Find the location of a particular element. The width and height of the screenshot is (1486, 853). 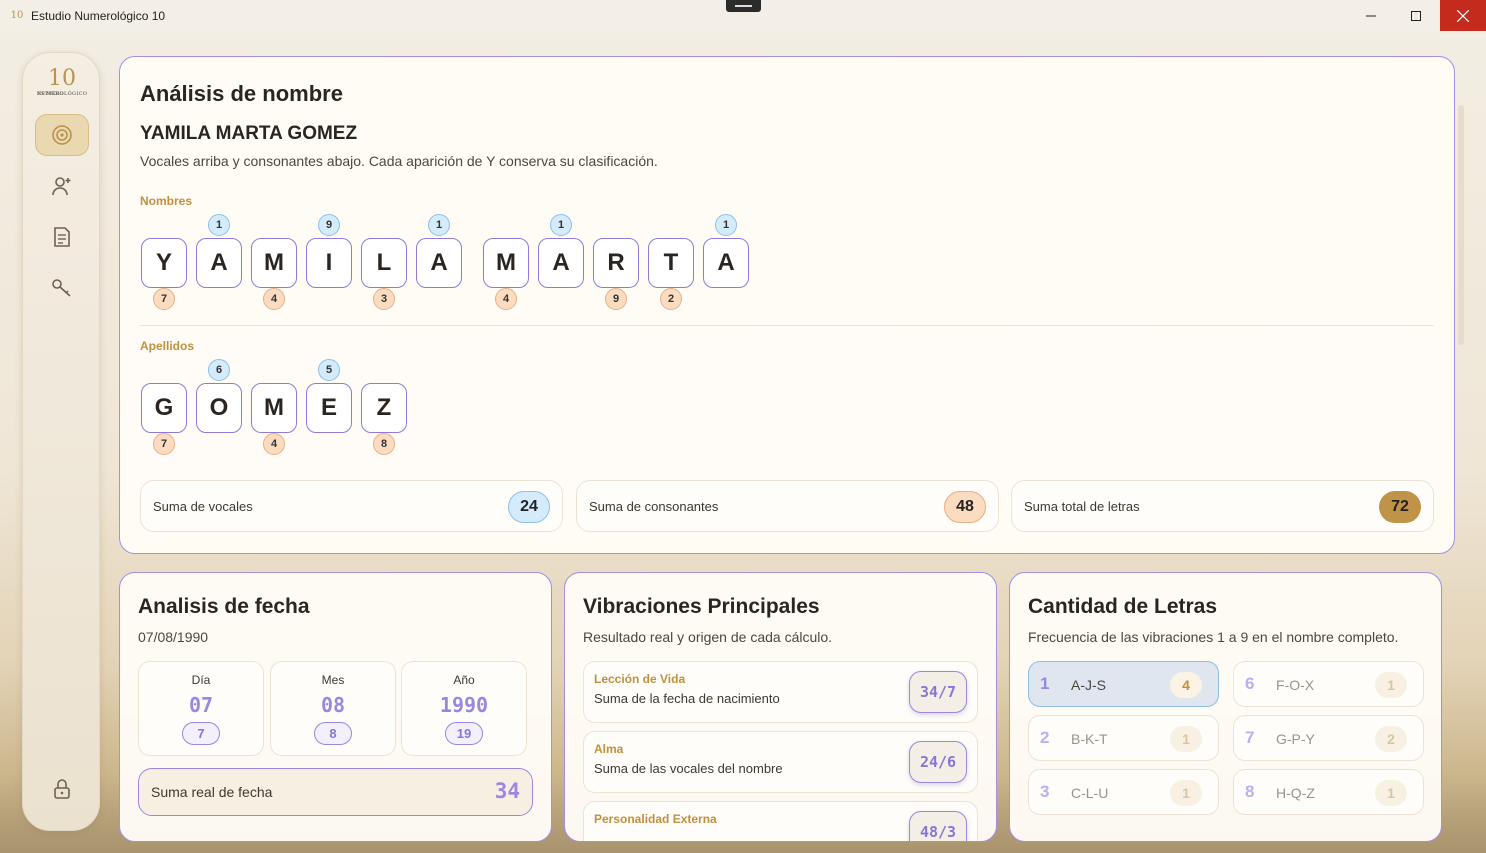

date-day-box: Día 07 7 is located at coordinates (201, 708).